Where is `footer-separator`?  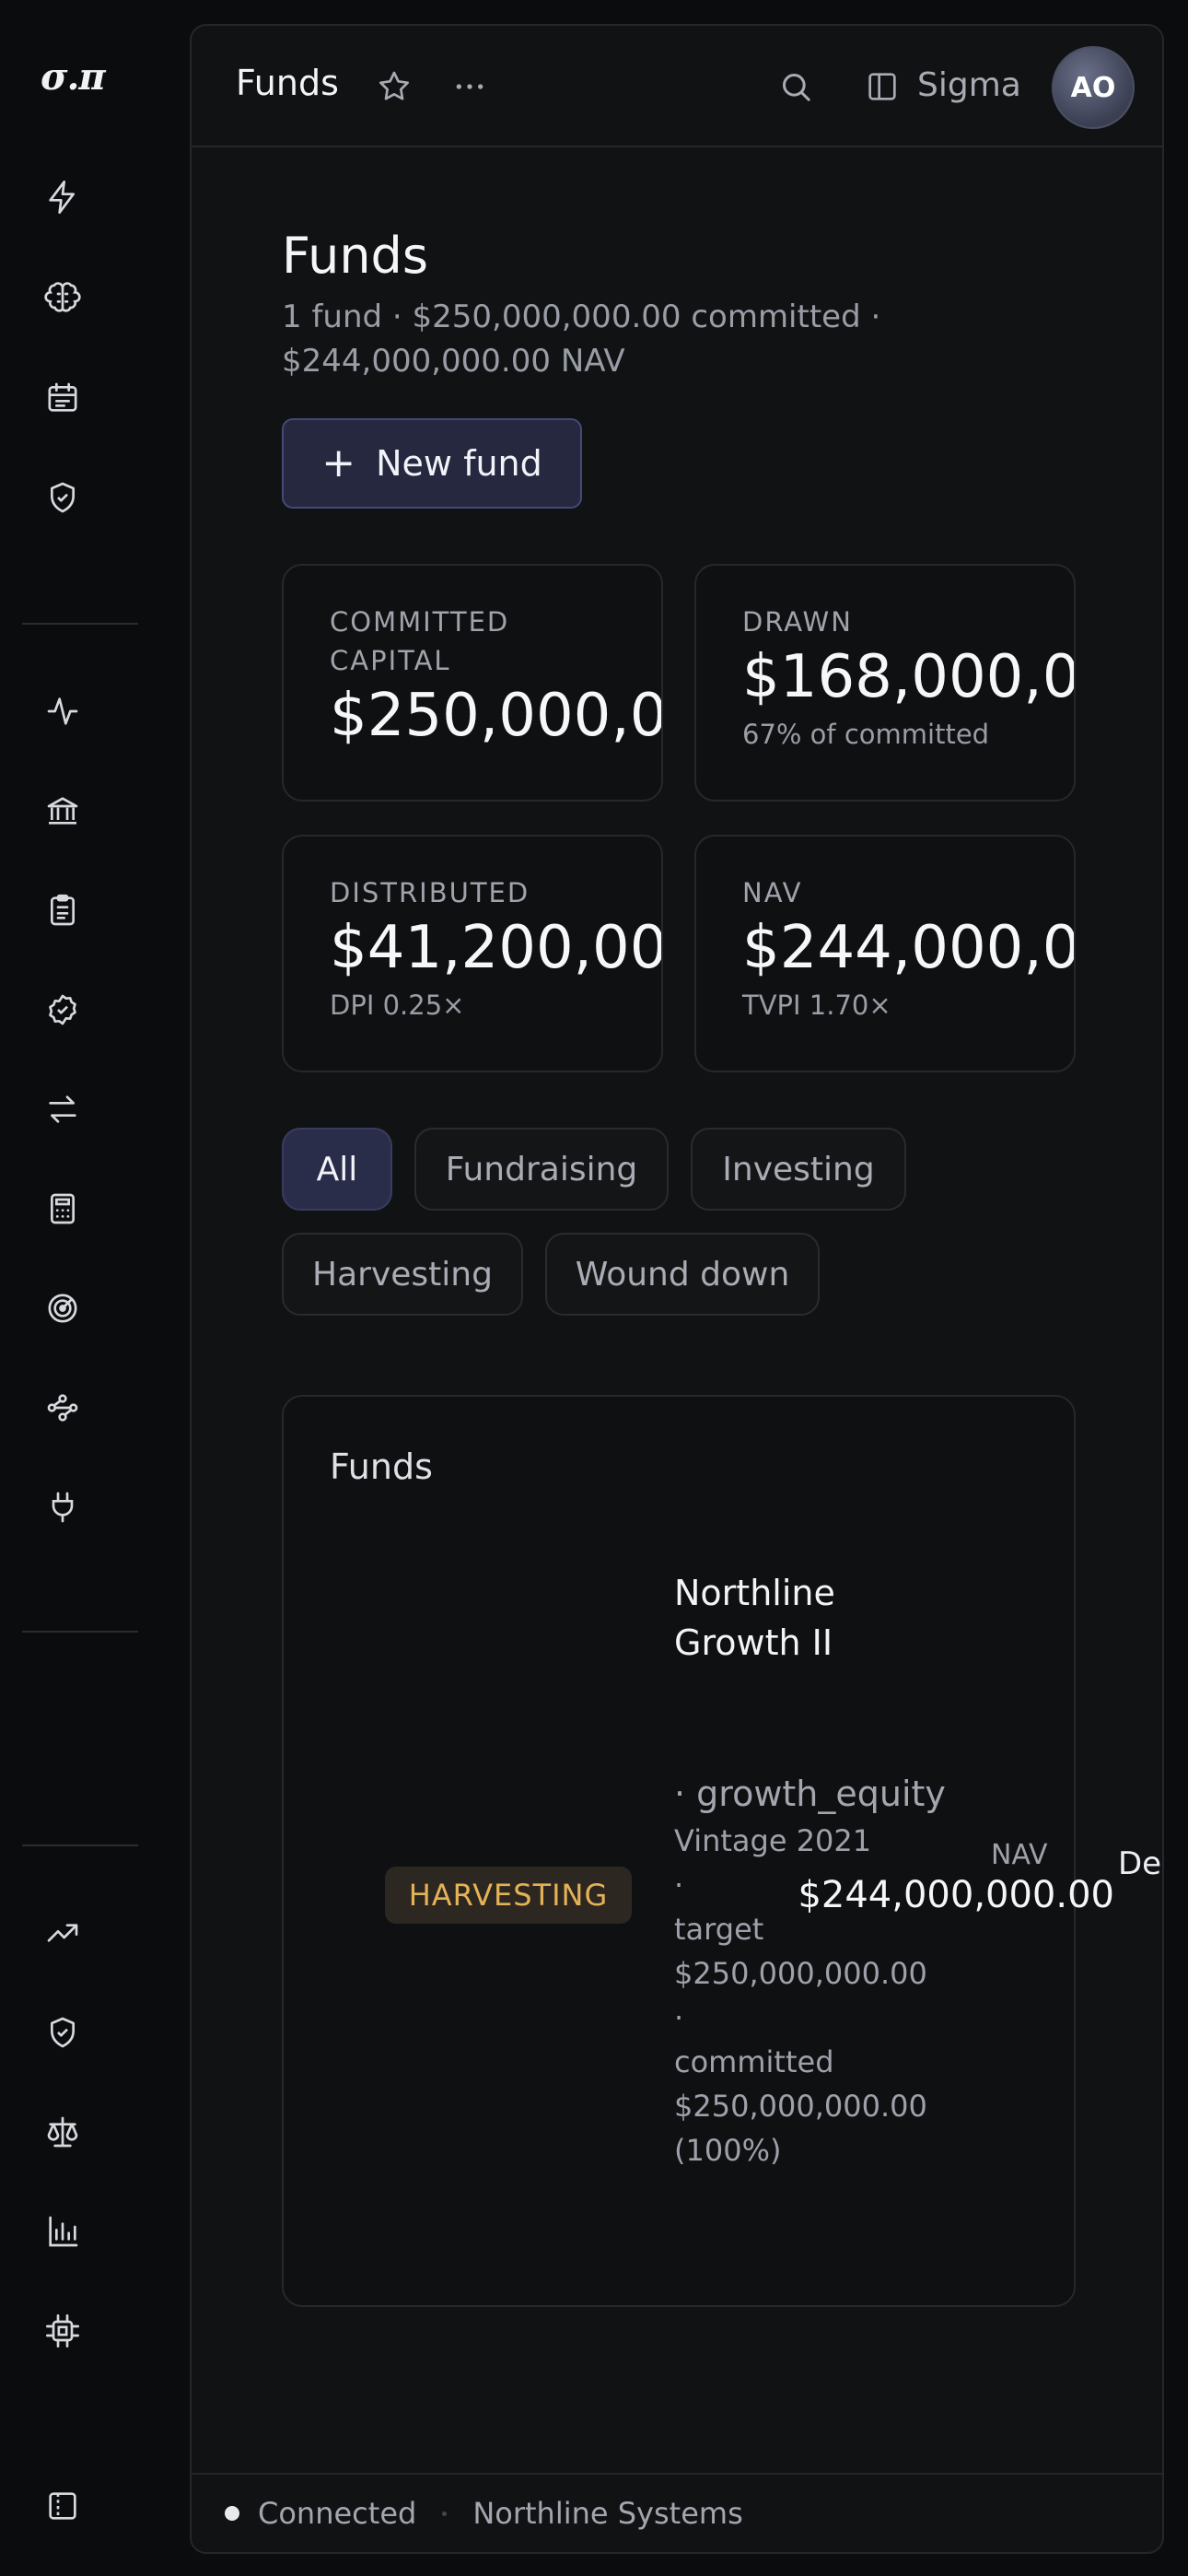
footer-separator is located at coordinates (445, 2513).